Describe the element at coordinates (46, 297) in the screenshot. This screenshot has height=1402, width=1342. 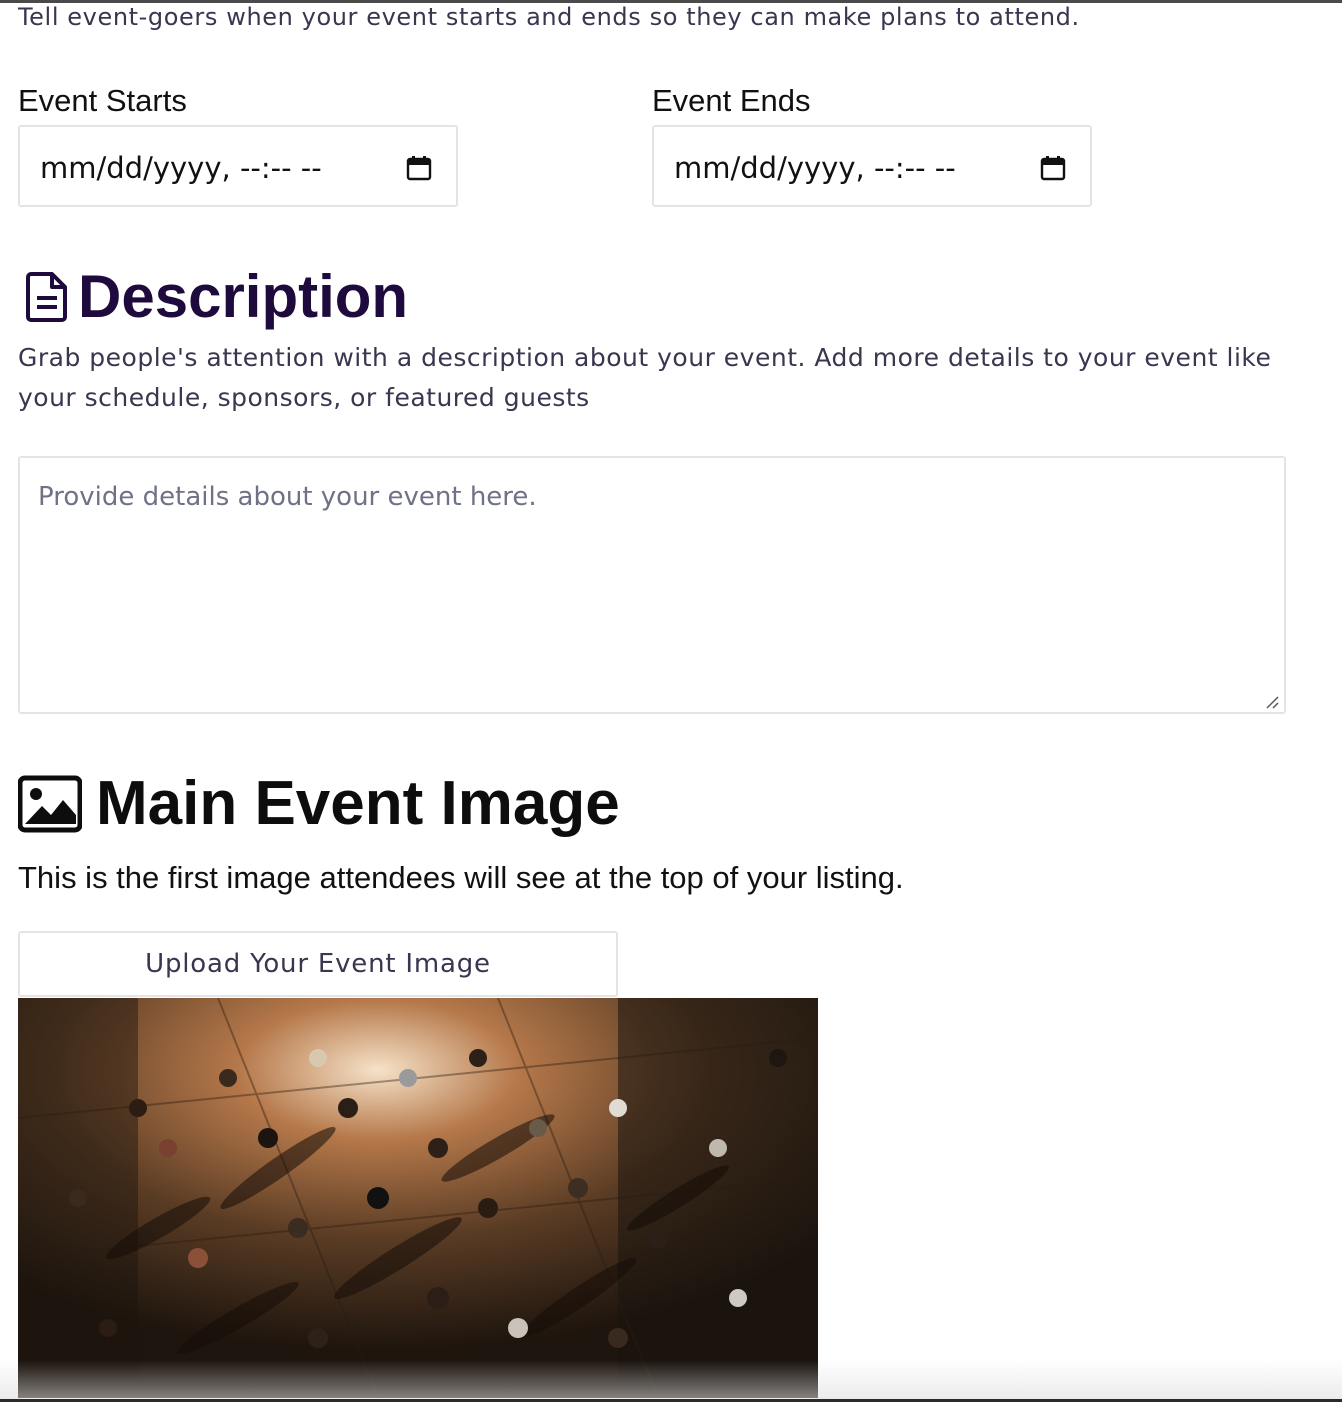
I see `document-icon` at that location.